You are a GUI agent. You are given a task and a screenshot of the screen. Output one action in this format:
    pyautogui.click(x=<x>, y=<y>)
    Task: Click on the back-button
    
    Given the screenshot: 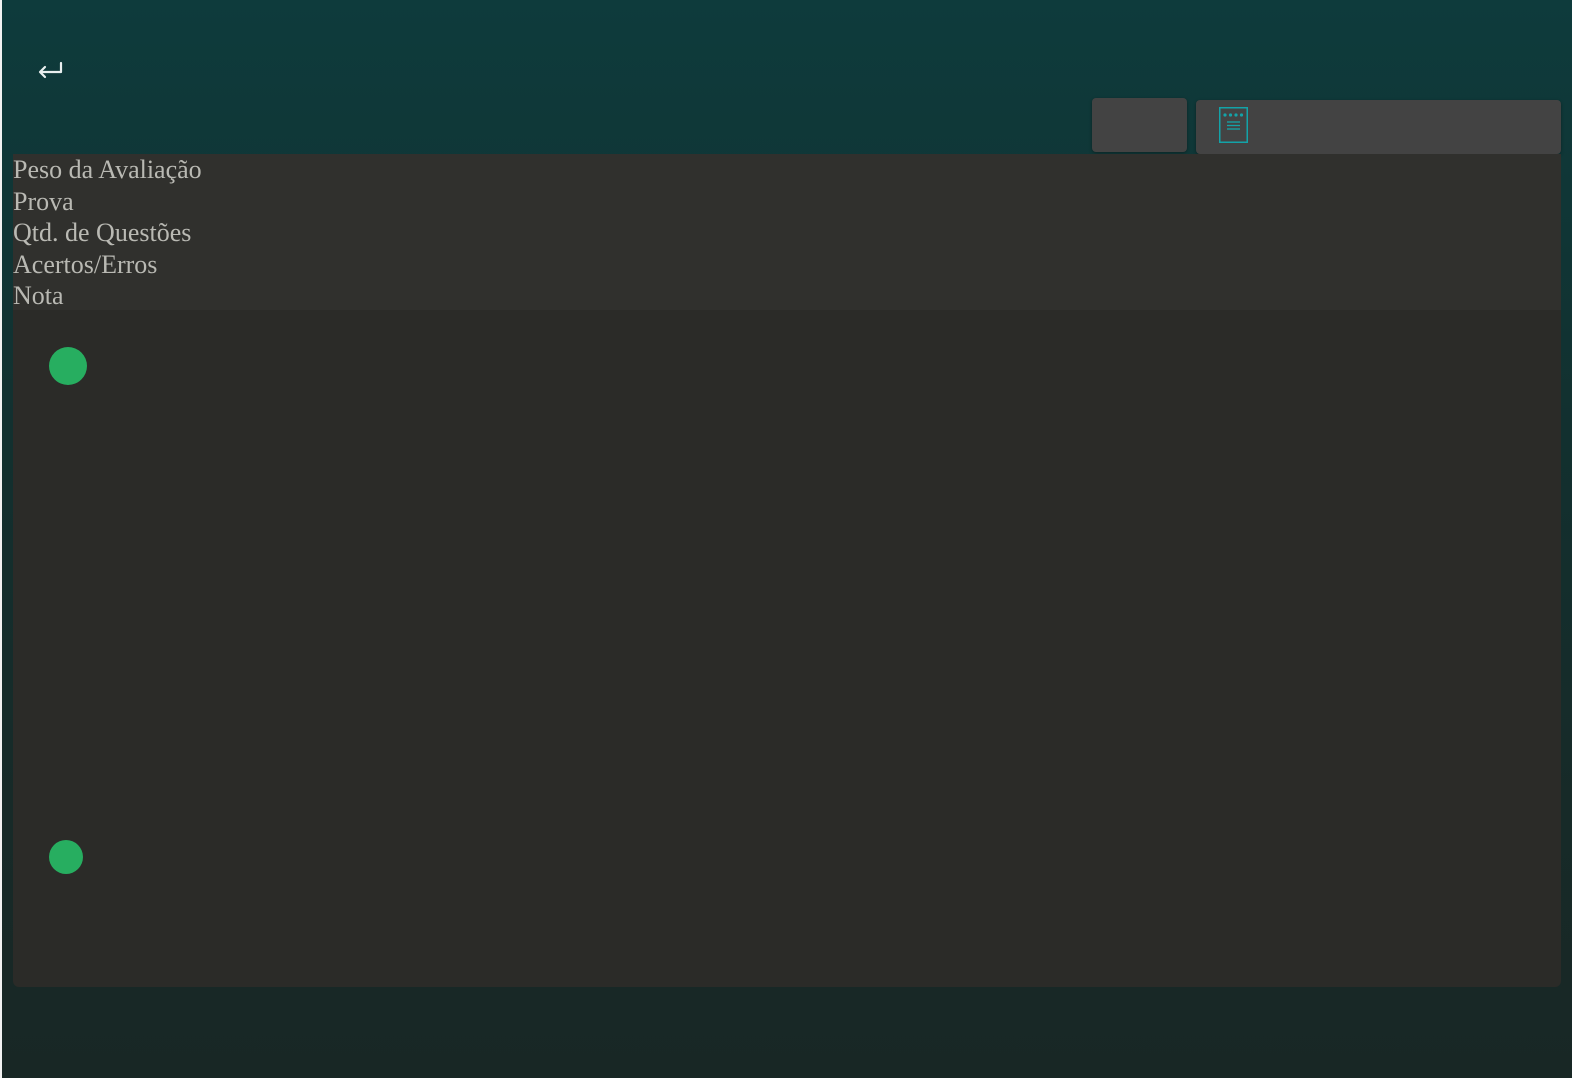 What is the action you would take?
    pyautogui.click(x=50, y=71)
    